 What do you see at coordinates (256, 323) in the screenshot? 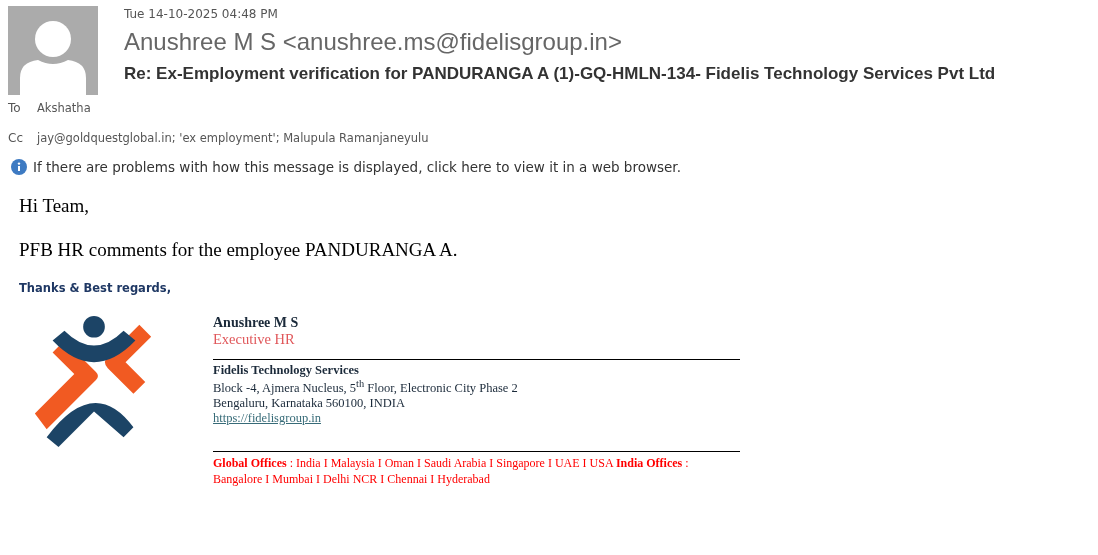
I see `signature-name: Anushree M S` at bounding box center [256, 323].